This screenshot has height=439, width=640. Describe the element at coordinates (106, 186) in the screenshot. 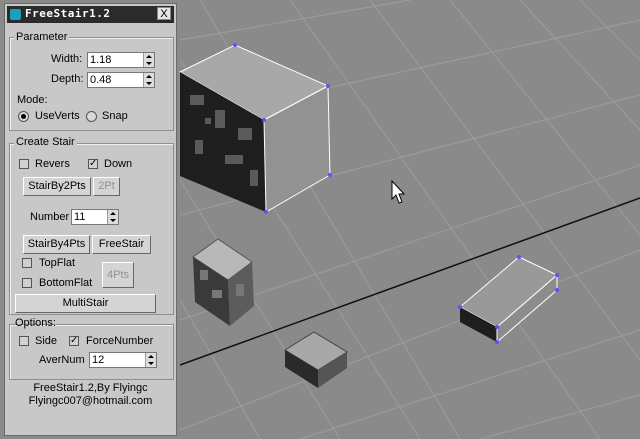

I see `2pt-button: 2Pt` at that location.